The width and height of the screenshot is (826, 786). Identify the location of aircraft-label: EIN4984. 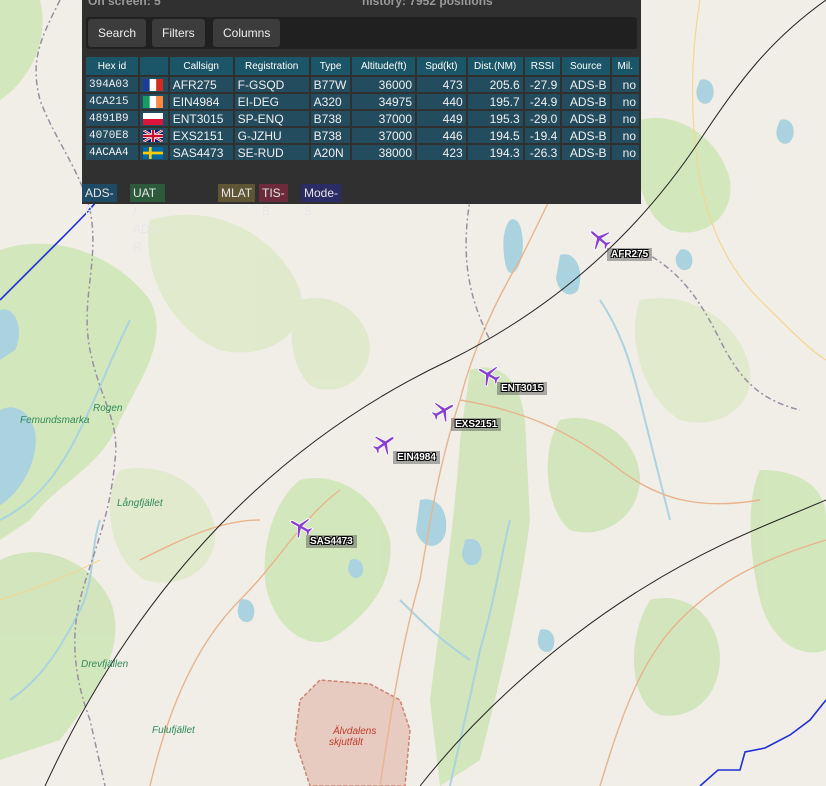
(416, 457).